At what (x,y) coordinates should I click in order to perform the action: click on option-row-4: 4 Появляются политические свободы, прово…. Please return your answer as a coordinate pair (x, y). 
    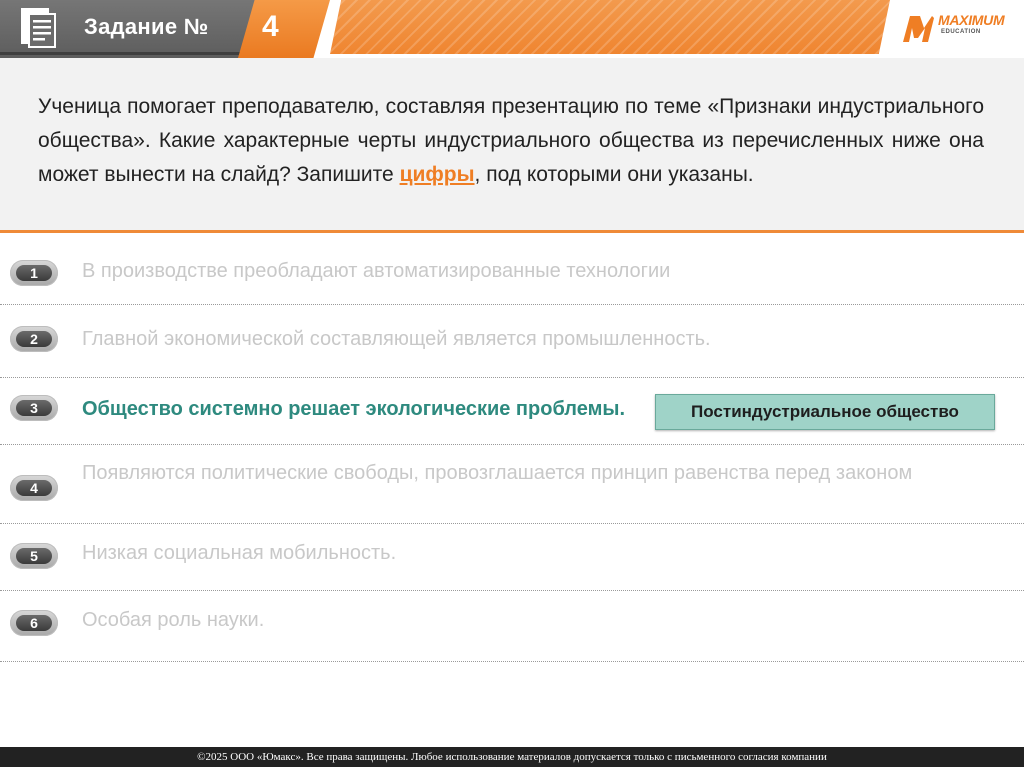
    Looking at the image, I should click on (512, 484).